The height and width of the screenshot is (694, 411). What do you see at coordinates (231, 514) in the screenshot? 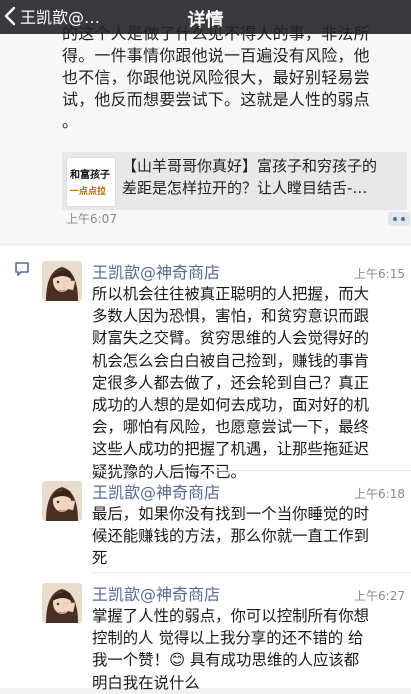
I see `comment-line: 最后，如果你没有找到一个当你睡觉的时` at bounding box center [231, 514].